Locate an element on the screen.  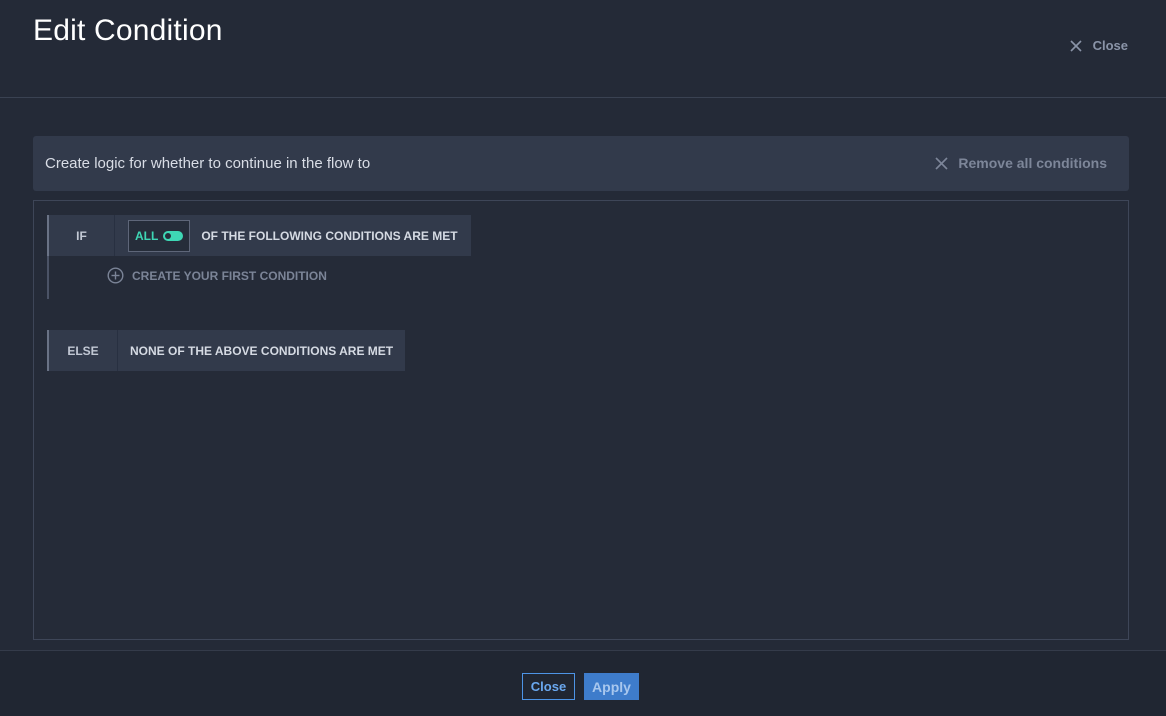
toggle-switch-icon is located at coordinates (173, 235).